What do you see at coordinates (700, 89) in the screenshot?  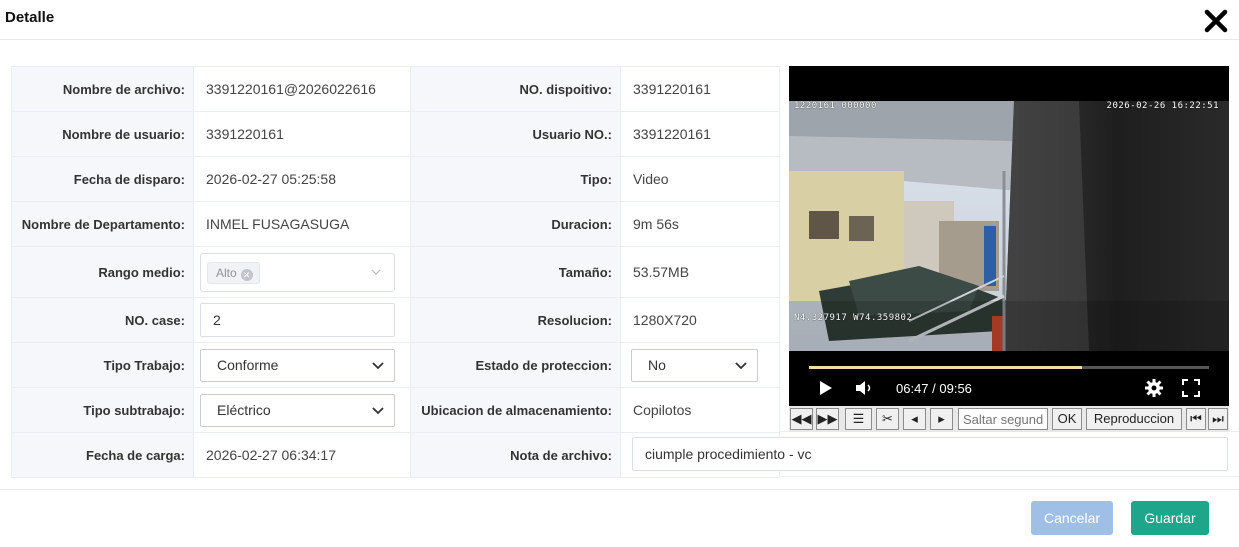 I see `device-no-value: 3391220161` at bounding box center [700, 89].